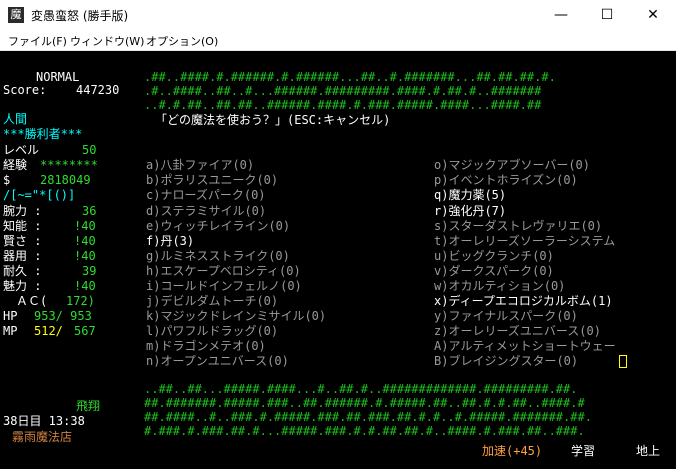  What do you see at coordinates (517, 331) in the screenshot?
I see `spell-item: z)オーレリーズユニバース(0)` at bounding box center [517, 331].